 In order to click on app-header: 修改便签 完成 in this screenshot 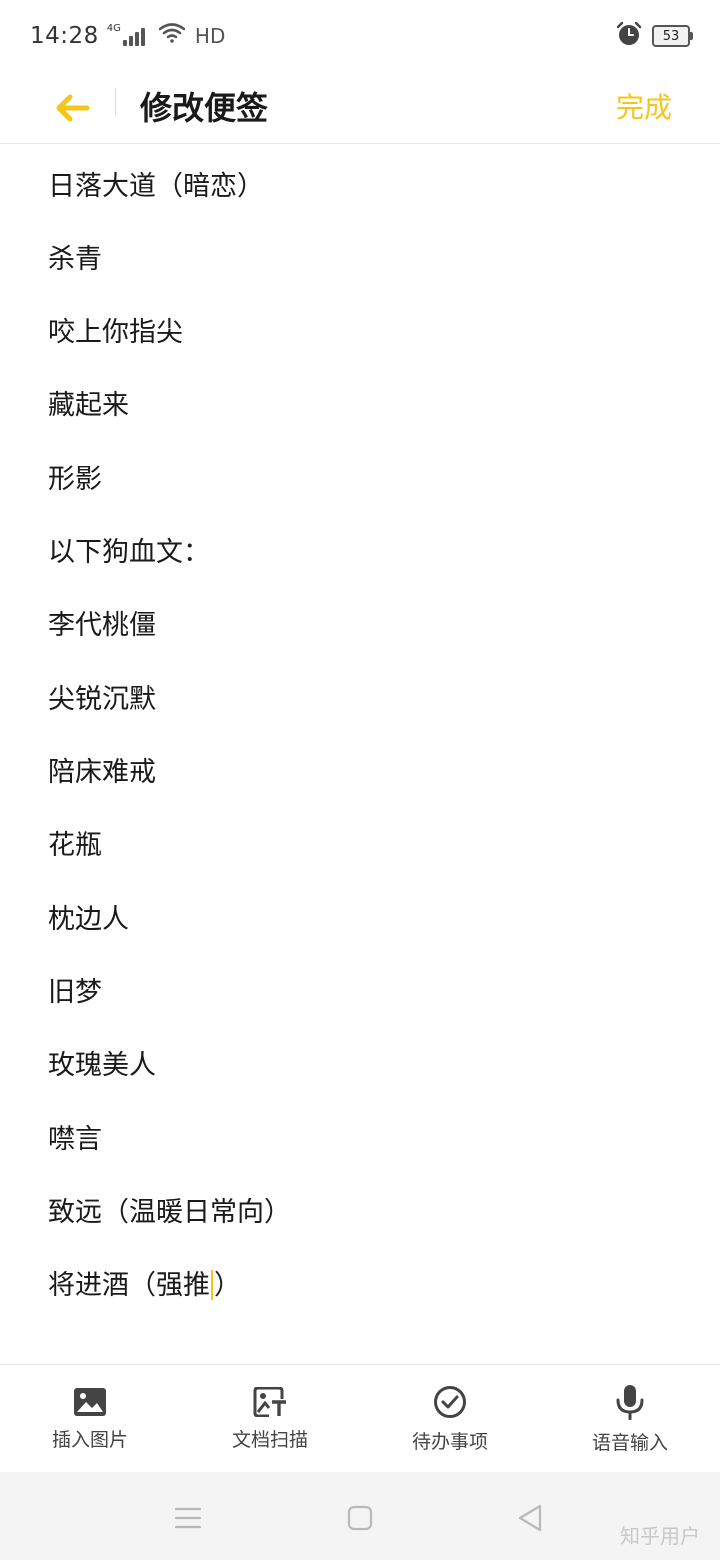, I will do `click(360, 108)`.